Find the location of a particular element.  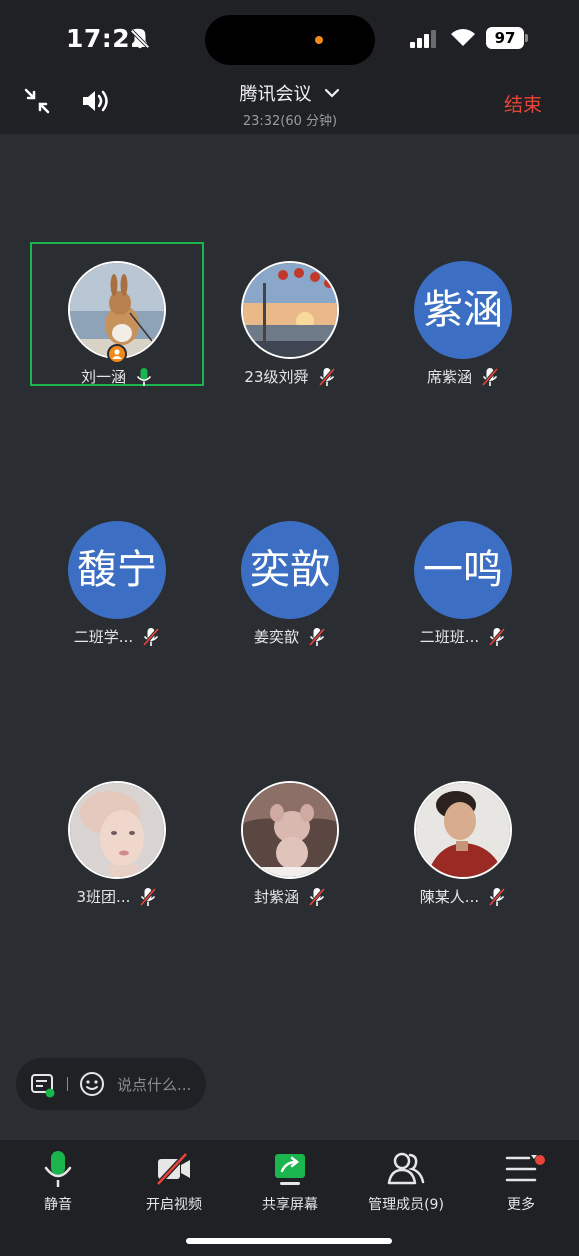

manage-members-button: 管理成员(9) is located at coordinates (406, 1182).